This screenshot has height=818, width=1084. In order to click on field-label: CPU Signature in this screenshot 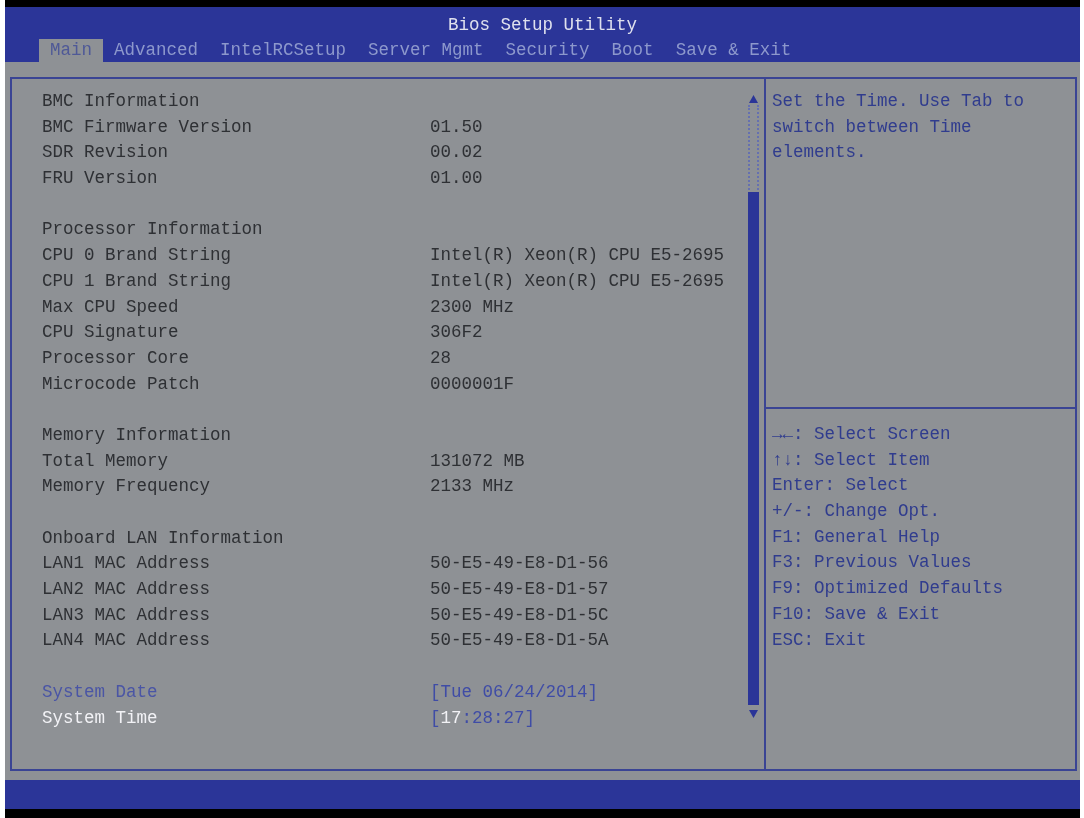, I will do `click(111, 333)`.